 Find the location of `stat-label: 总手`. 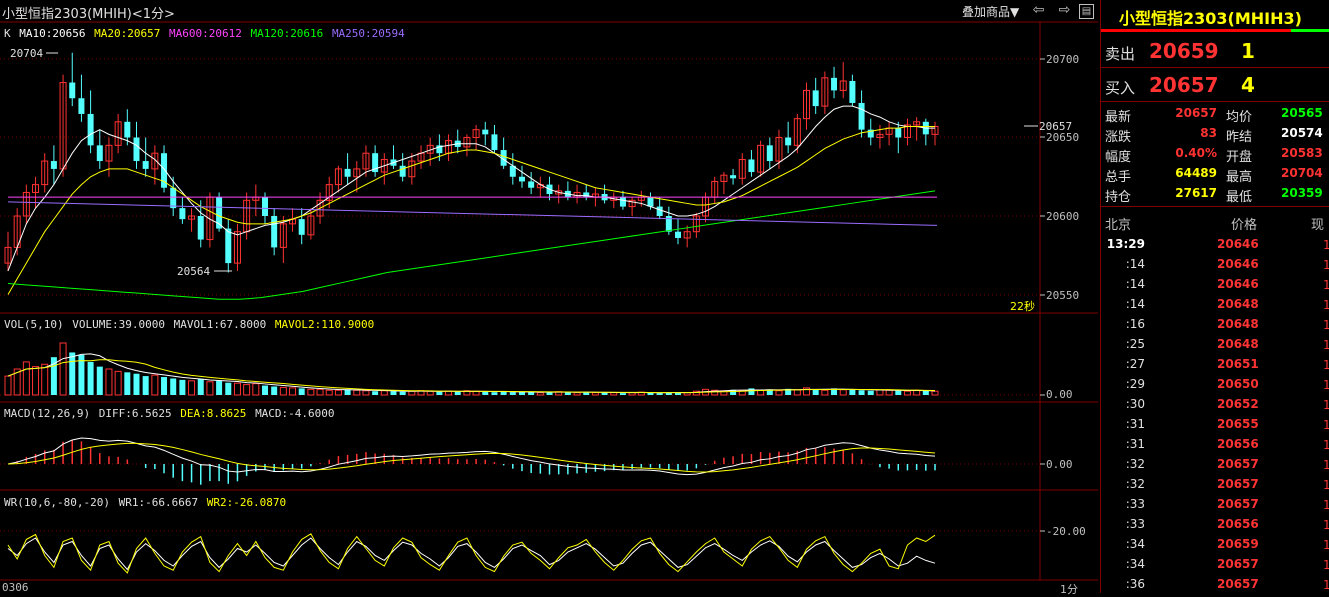

stat-label: 总手 is located at coordinates (1118, 177).